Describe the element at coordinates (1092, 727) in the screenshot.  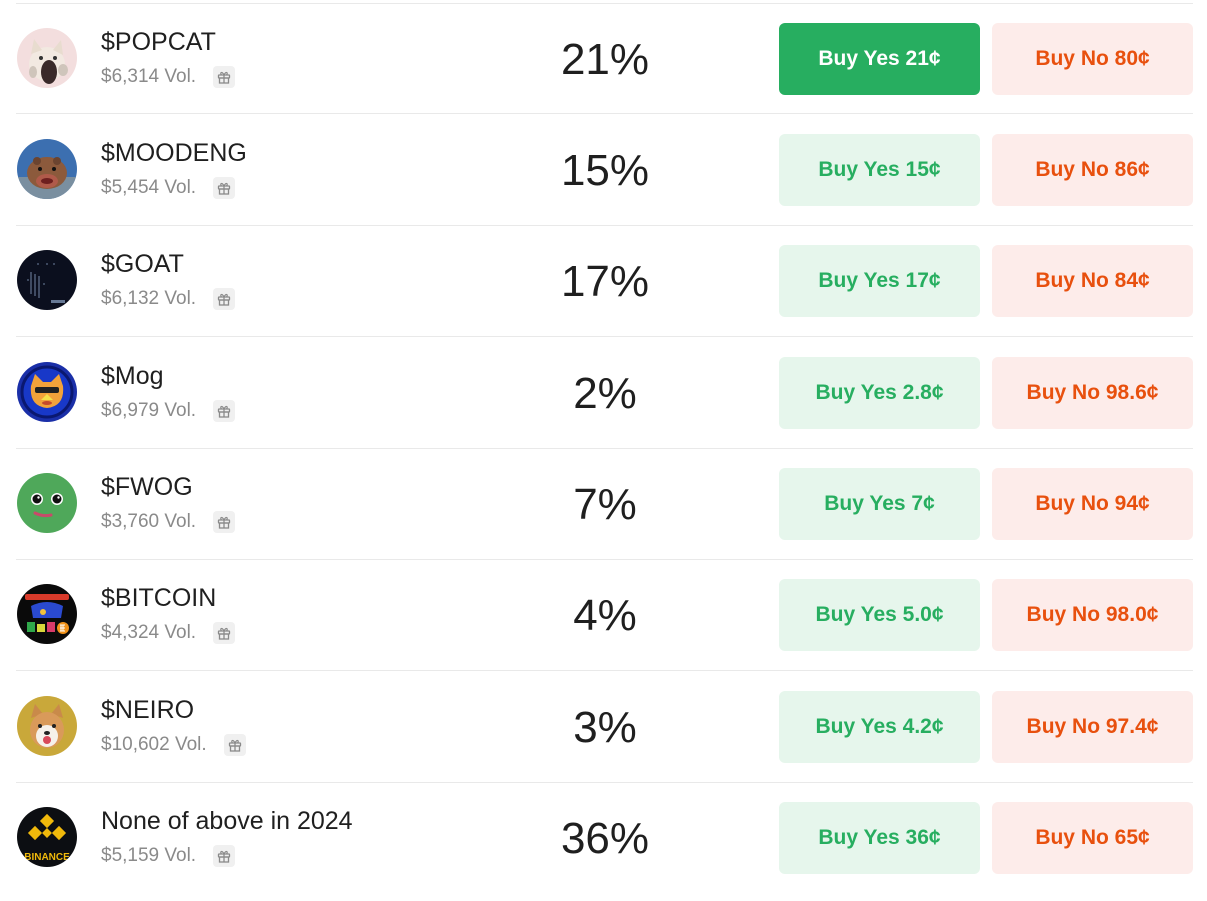
I see `buy-no-button: Buy No 97.4¢` at that location.